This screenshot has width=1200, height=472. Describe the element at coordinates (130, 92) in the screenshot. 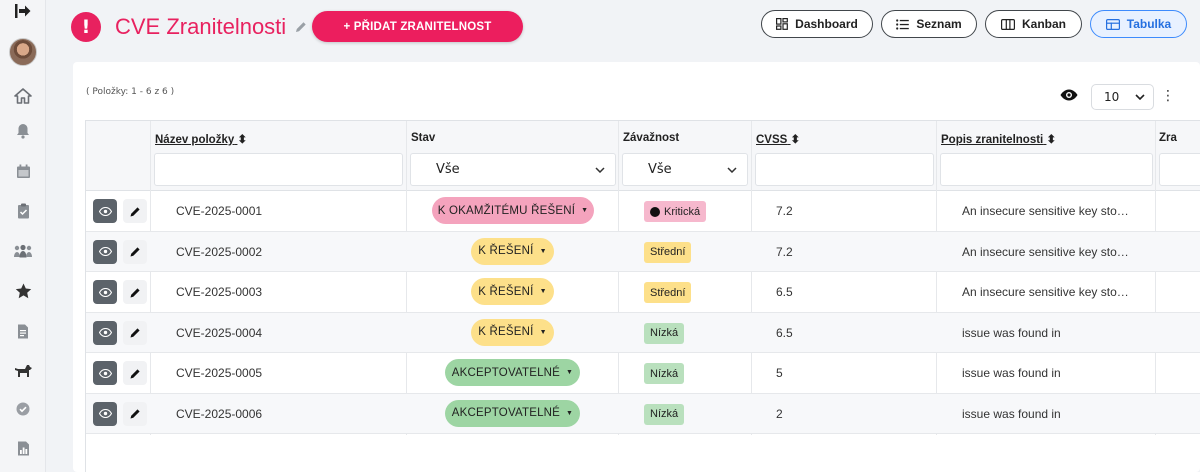

I see `items-count: ( Položky: 1 - 6 z 6 )` at that location.